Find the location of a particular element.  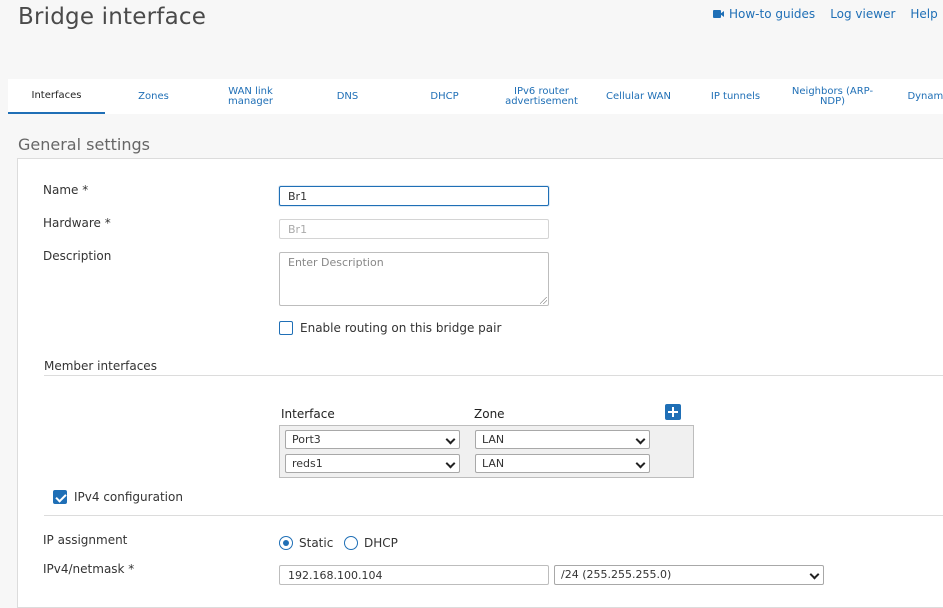

name-label: Name * is located at coordinates (66, 190).